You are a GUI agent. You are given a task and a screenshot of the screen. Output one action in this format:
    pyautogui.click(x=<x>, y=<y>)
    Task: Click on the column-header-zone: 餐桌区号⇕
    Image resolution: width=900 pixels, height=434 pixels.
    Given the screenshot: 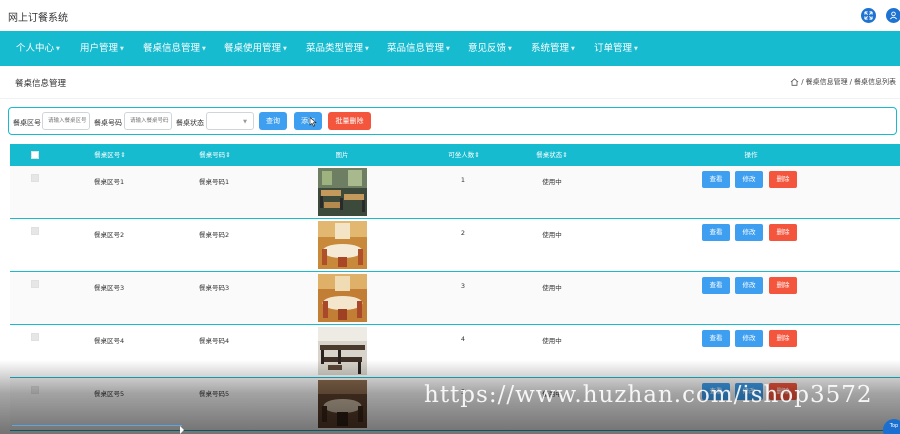 What is the action you would take?
    pyautogui.click(x=109, y=155)
    